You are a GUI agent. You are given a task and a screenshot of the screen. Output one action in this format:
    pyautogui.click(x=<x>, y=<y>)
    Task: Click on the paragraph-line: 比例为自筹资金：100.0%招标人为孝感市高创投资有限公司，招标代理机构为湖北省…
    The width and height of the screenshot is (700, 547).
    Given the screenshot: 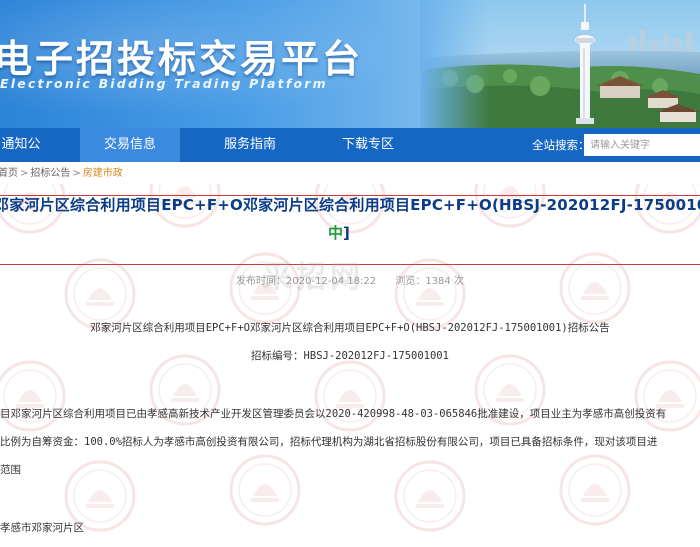 What is the action you would take?
    pyautogui.click(x=329, y=442)
    